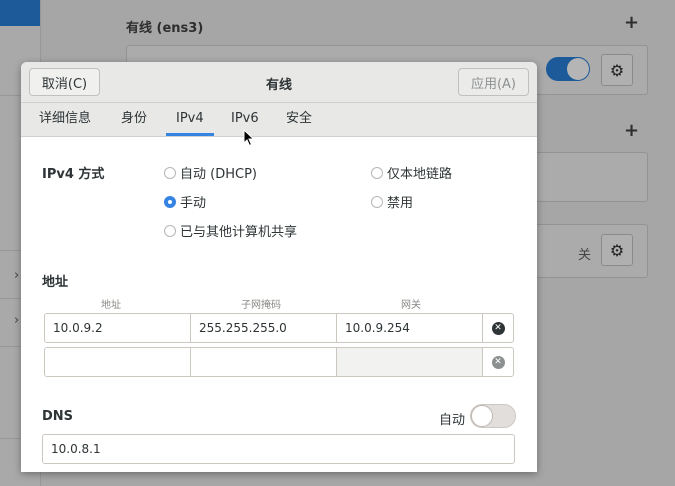  What do you see at coordinates (170, 201) in the screenshot?
I see `radio-checked-icon` at bounding box center [170, 201].